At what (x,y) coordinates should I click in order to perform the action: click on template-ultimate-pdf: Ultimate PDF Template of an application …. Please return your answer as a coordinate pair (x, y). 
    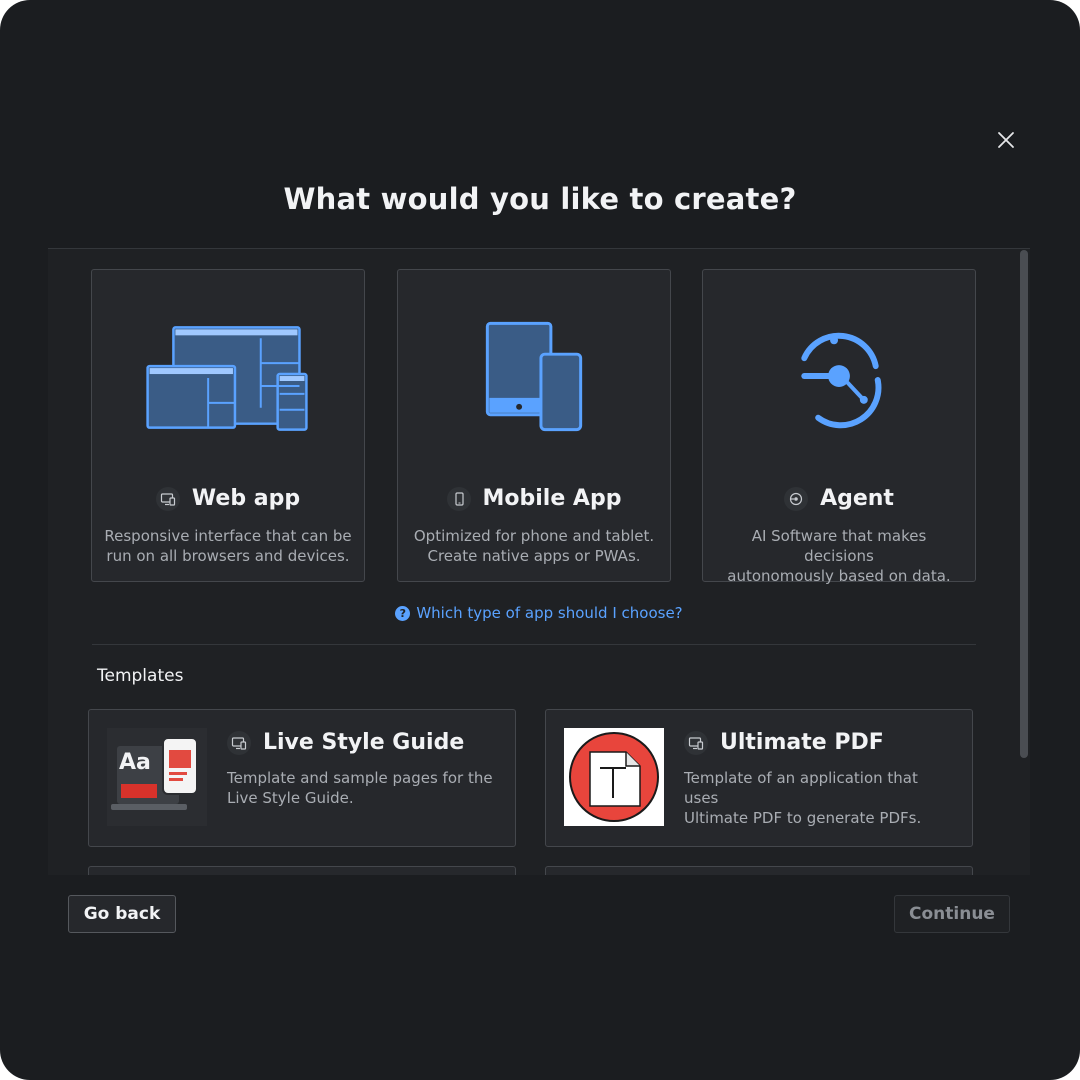
    Looking at the image, I should click on (759, 778).